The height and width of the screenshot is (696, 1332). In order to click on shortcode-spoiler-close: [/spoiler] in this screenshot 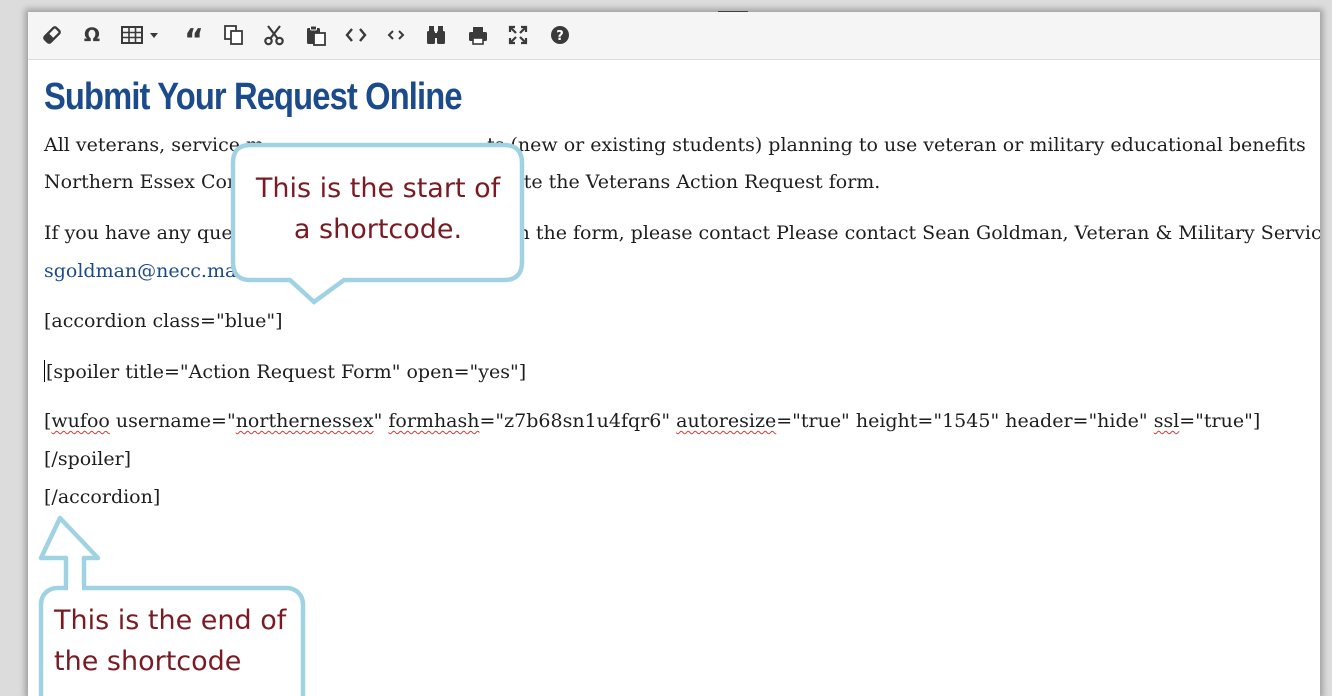, I will do `click(88, 459)`.